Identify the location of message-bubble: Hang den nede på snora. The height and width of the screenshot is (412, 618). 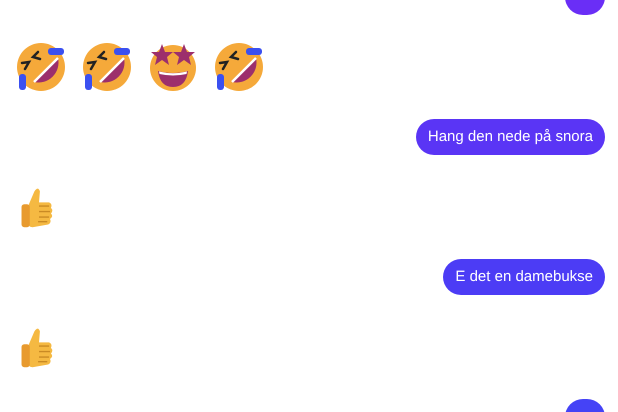
(510, 137).